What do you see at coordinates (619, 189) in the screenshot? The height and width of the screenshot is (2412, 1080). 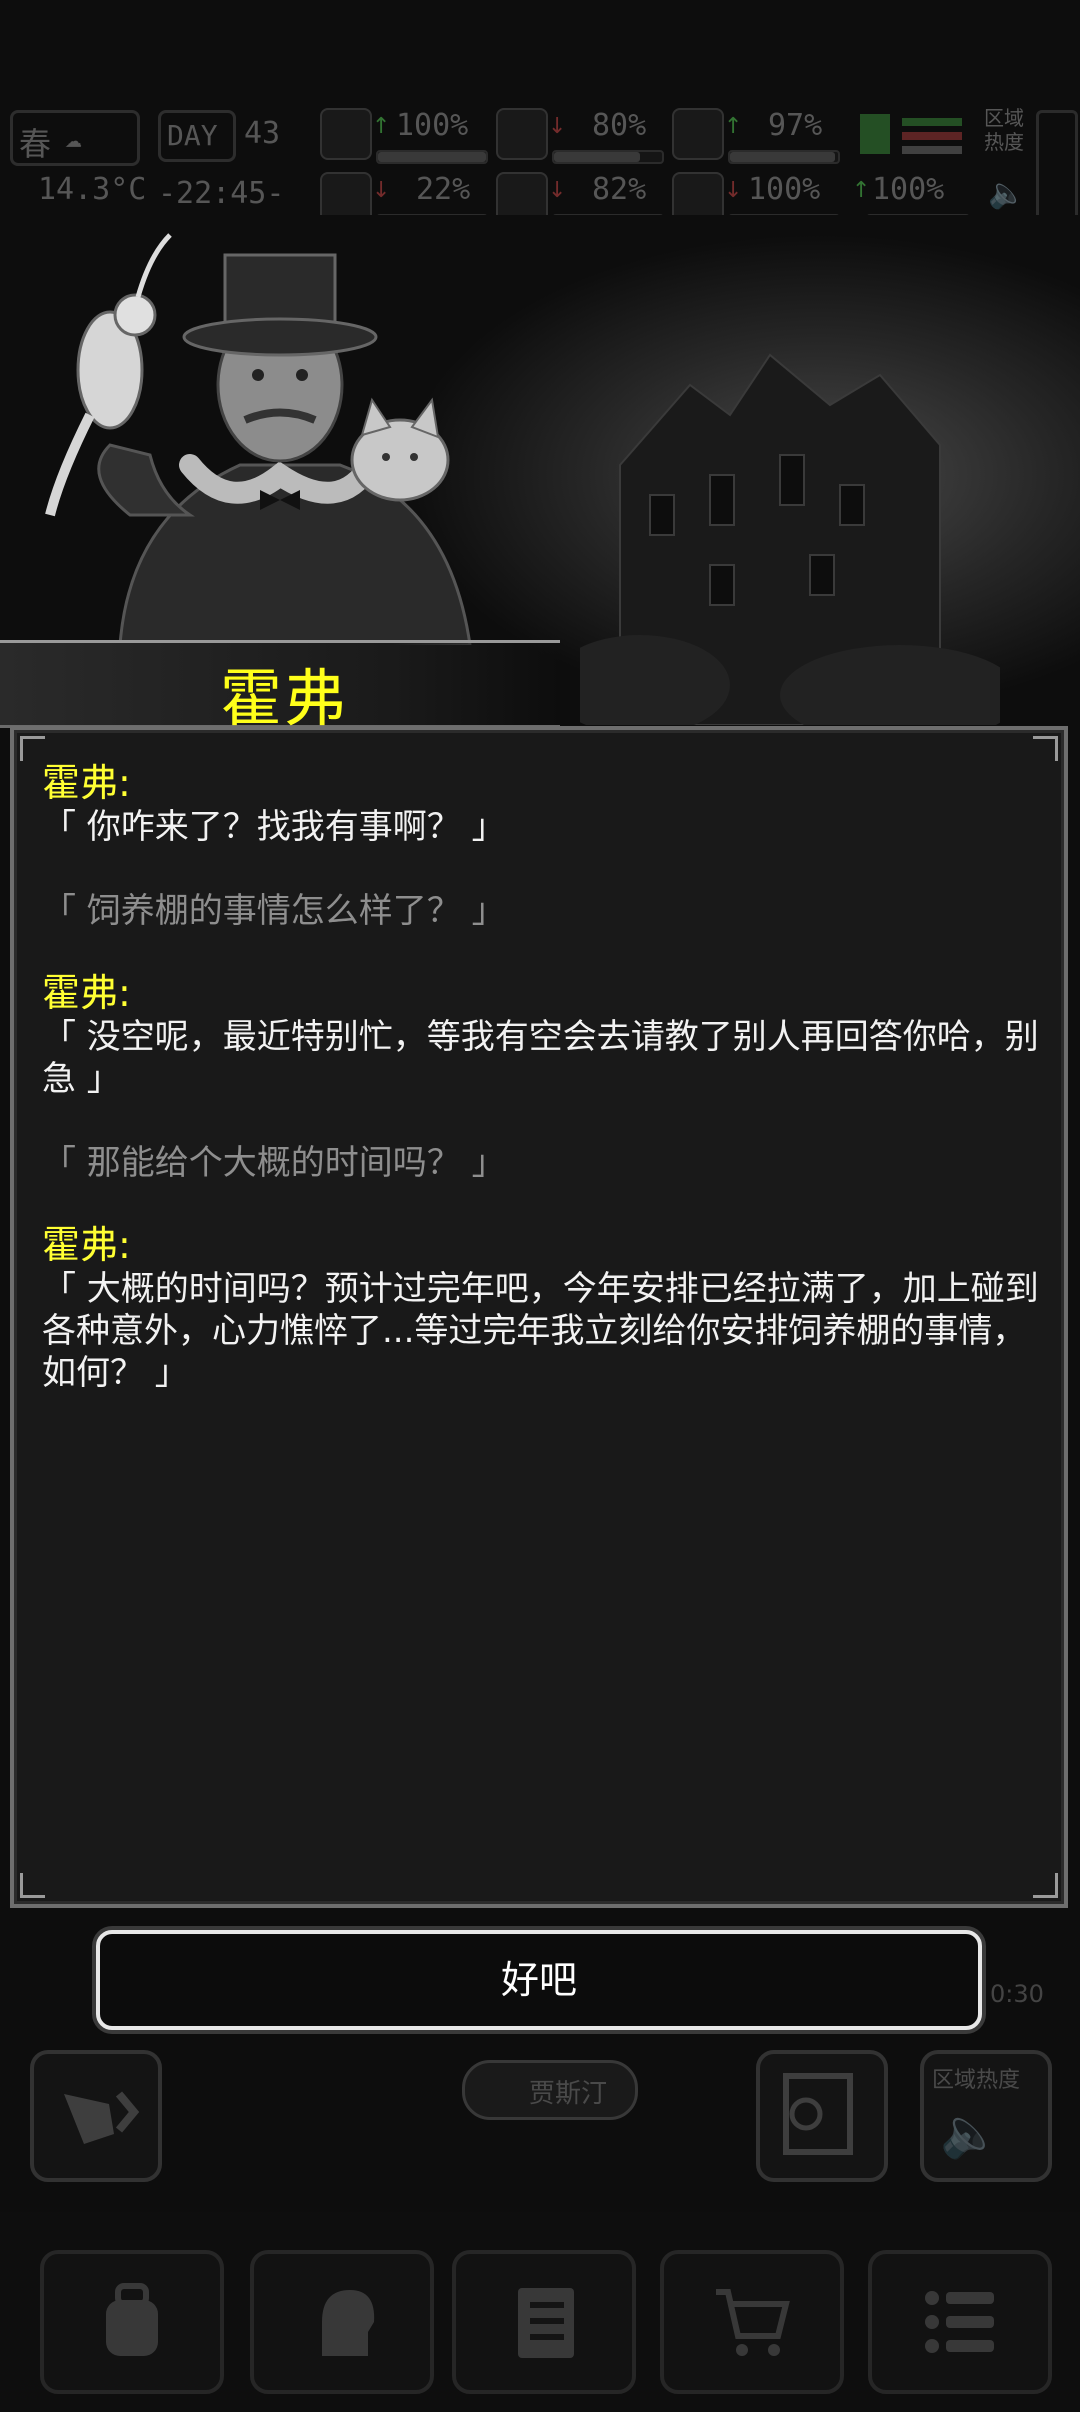 I see `stat-value: 82%` at bounding box center [619, 189].